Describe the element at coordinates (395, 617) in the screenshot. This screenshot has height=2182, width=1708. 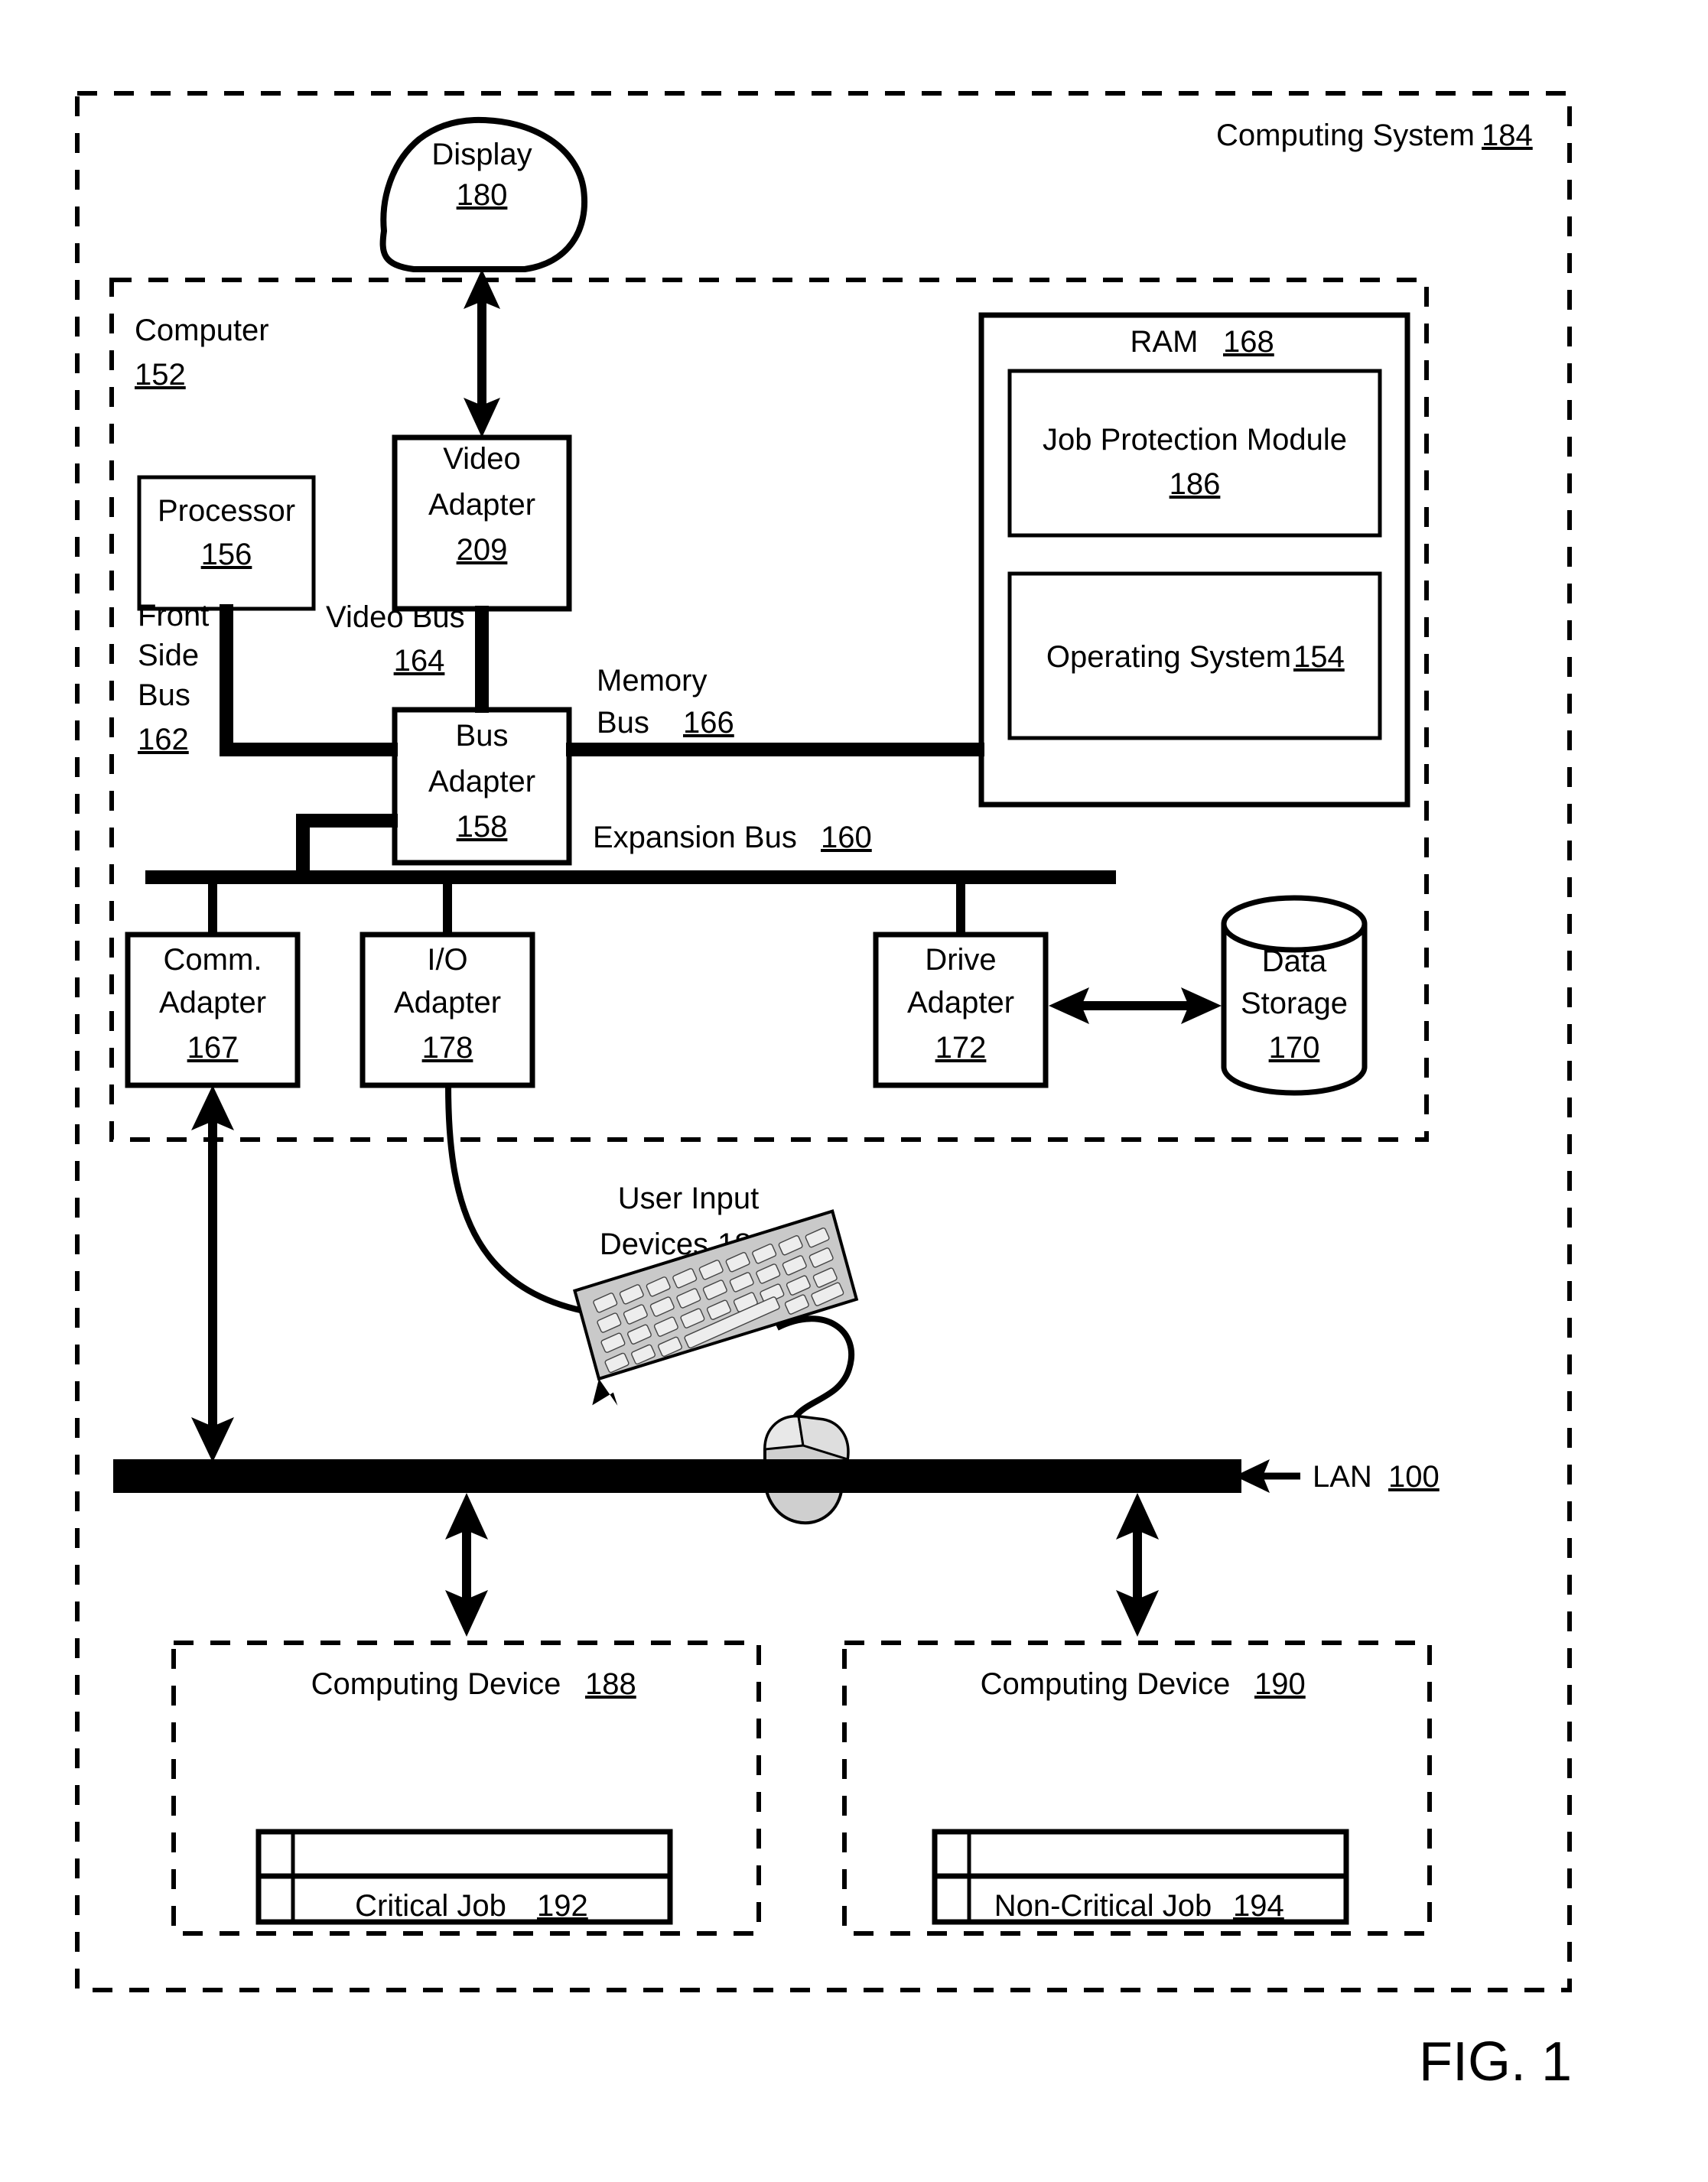
I see `video-bus-label: Video Bus` at that location.